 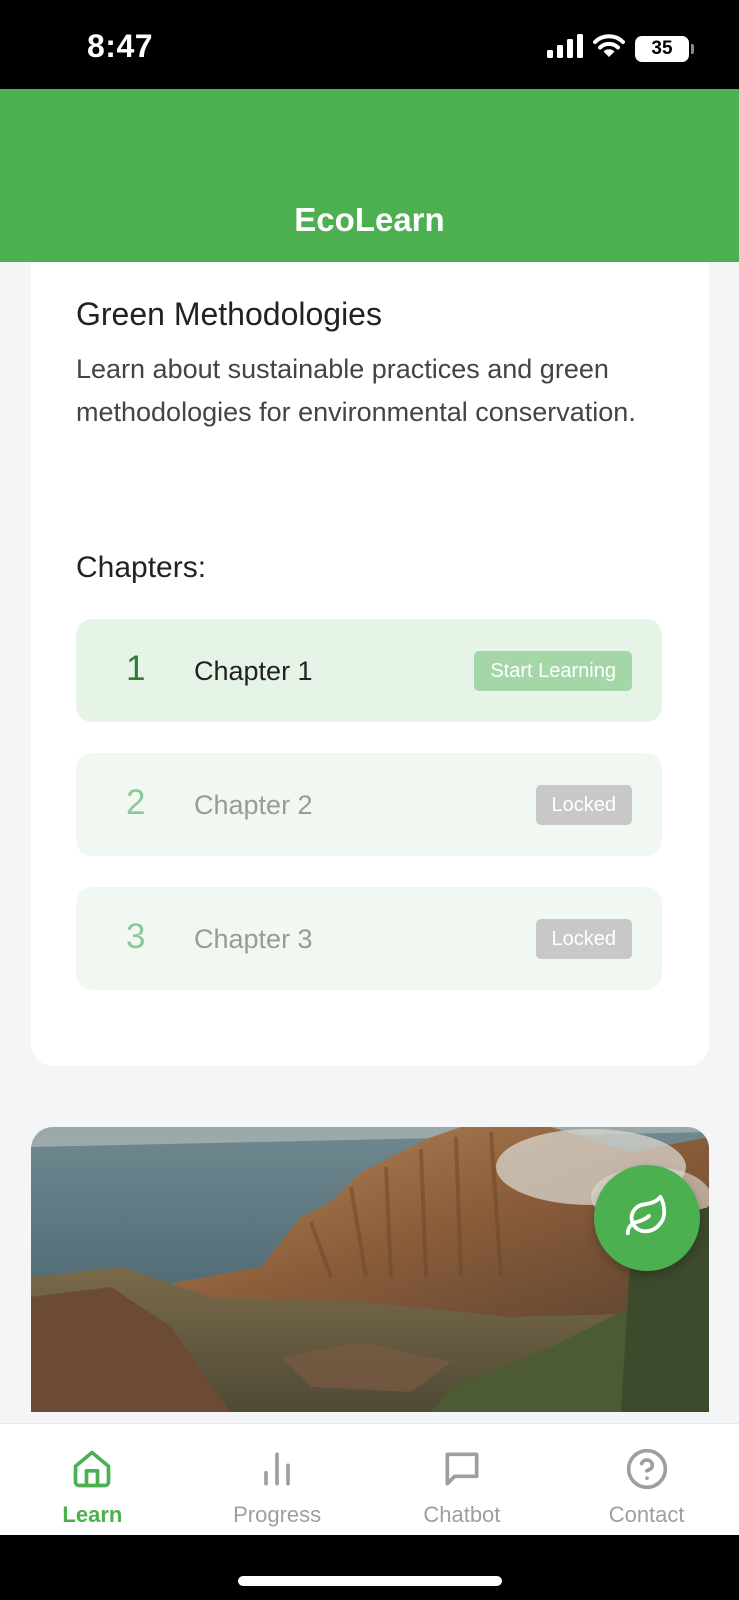 I want to click on status-time: 8:47, so click(x=120, y=46).